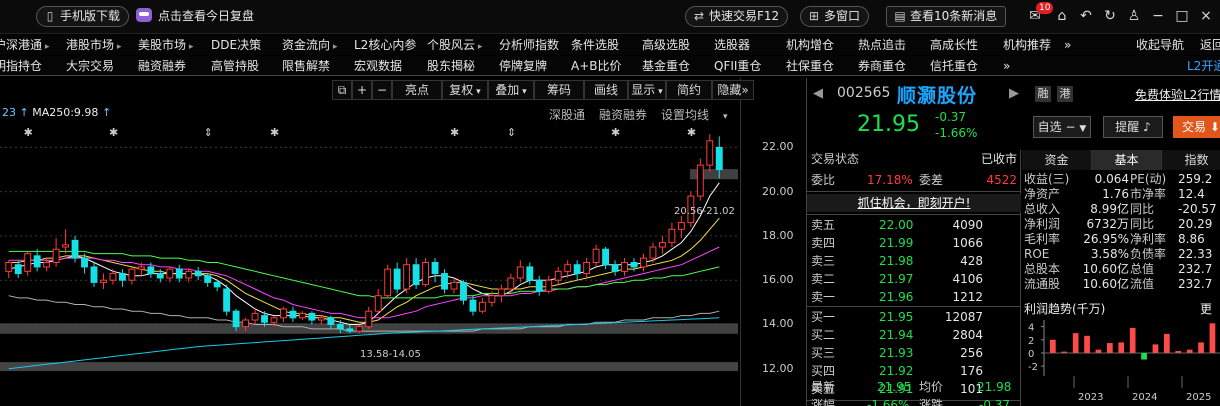  What do you see at coordinates (1160, 45) in the screenshot?
I see `menu-item: 收起导航` at bounding box center [1160, 45].